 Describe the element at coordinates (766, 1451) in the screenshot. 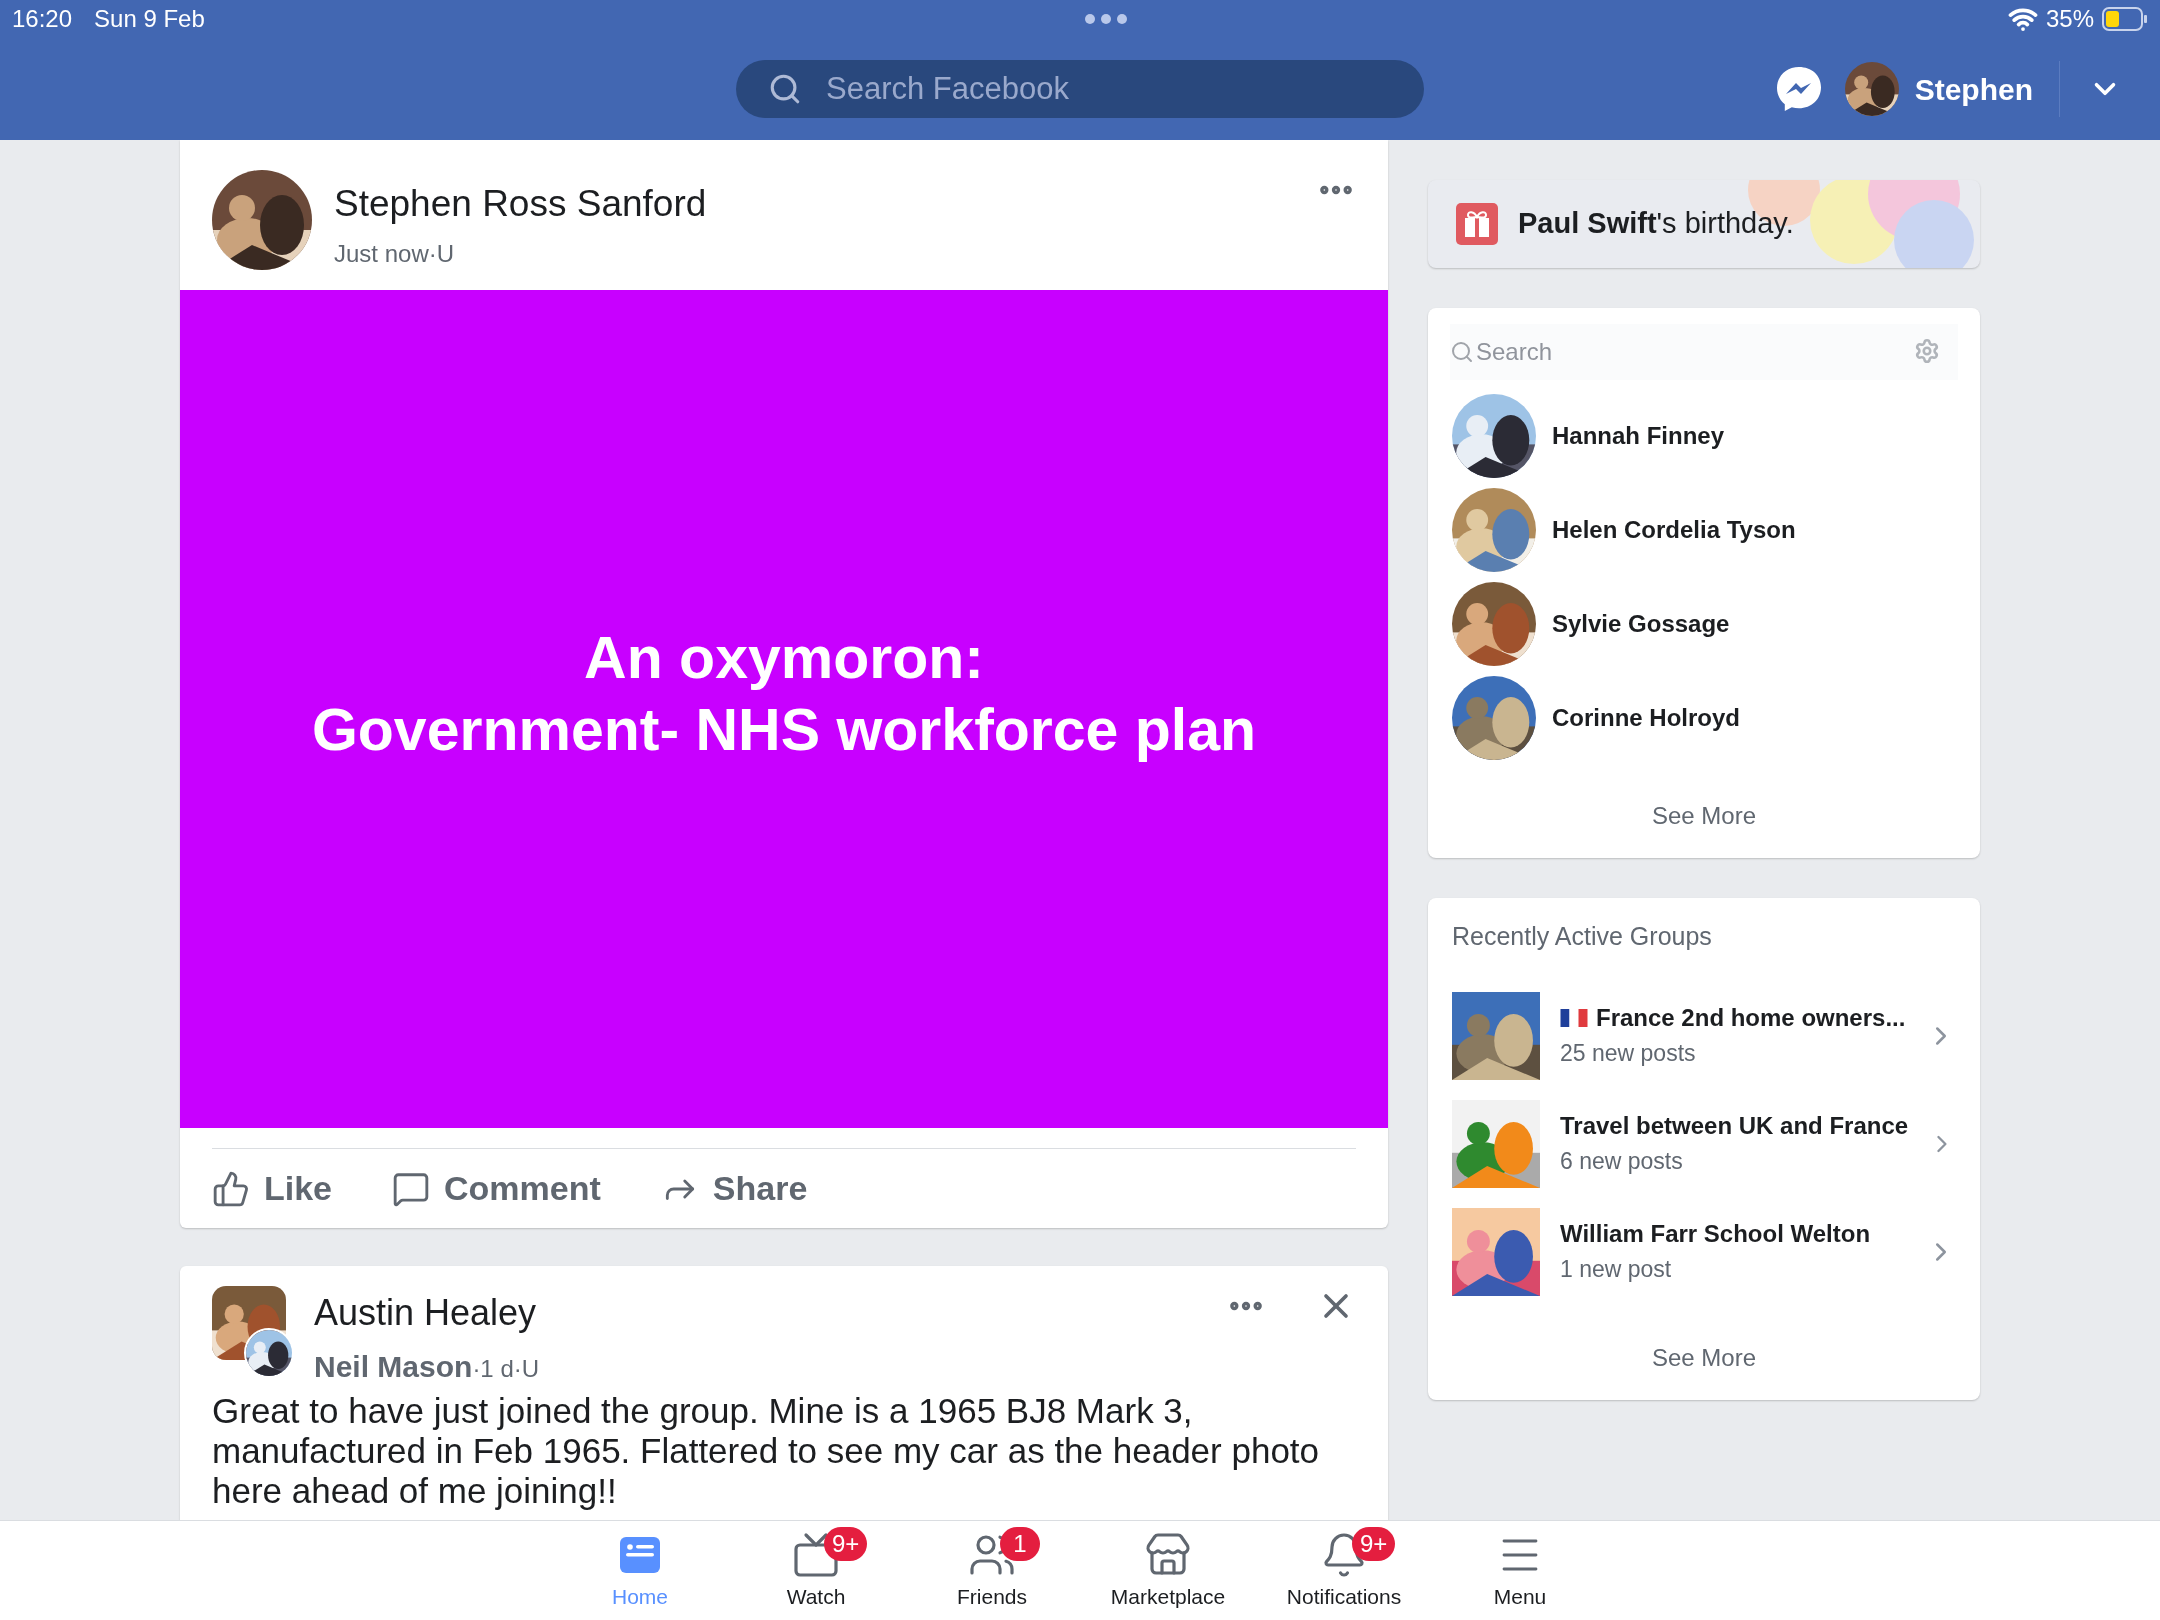

I see `post-text: Great to have just joined the group. Mine is a 1965 BJ8 Mark 3, manufactured in Feb 1965. Flattered to see my car as the header photo here ahead of me joining!!` at that location.